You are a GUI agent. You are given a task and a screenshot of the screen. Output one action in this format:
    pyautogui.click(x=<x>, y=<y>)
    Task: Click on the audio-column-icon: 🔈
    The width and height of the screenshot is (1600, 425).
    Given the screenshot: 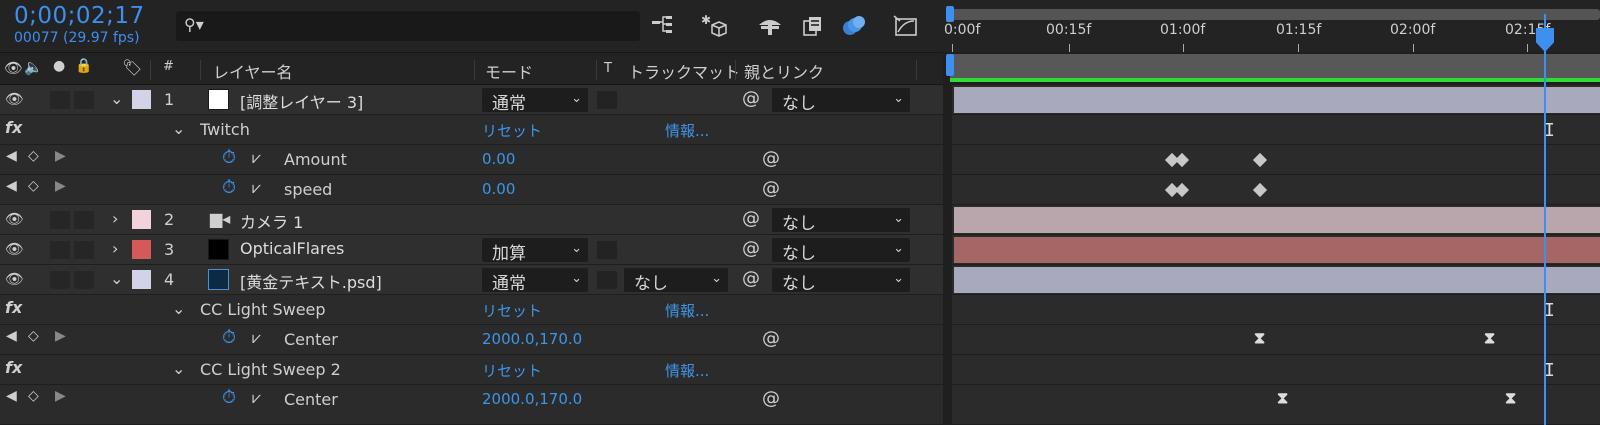 What is the action you would take?
    pyautogui.click(x=33, y=67)
    